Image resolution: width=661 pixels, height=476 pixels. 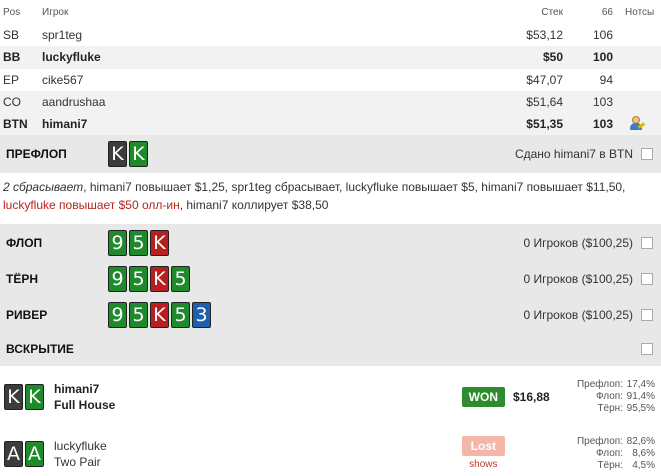 I want to click on street-label: ВСКРЫТИЕ, so click(x=40, y=349).